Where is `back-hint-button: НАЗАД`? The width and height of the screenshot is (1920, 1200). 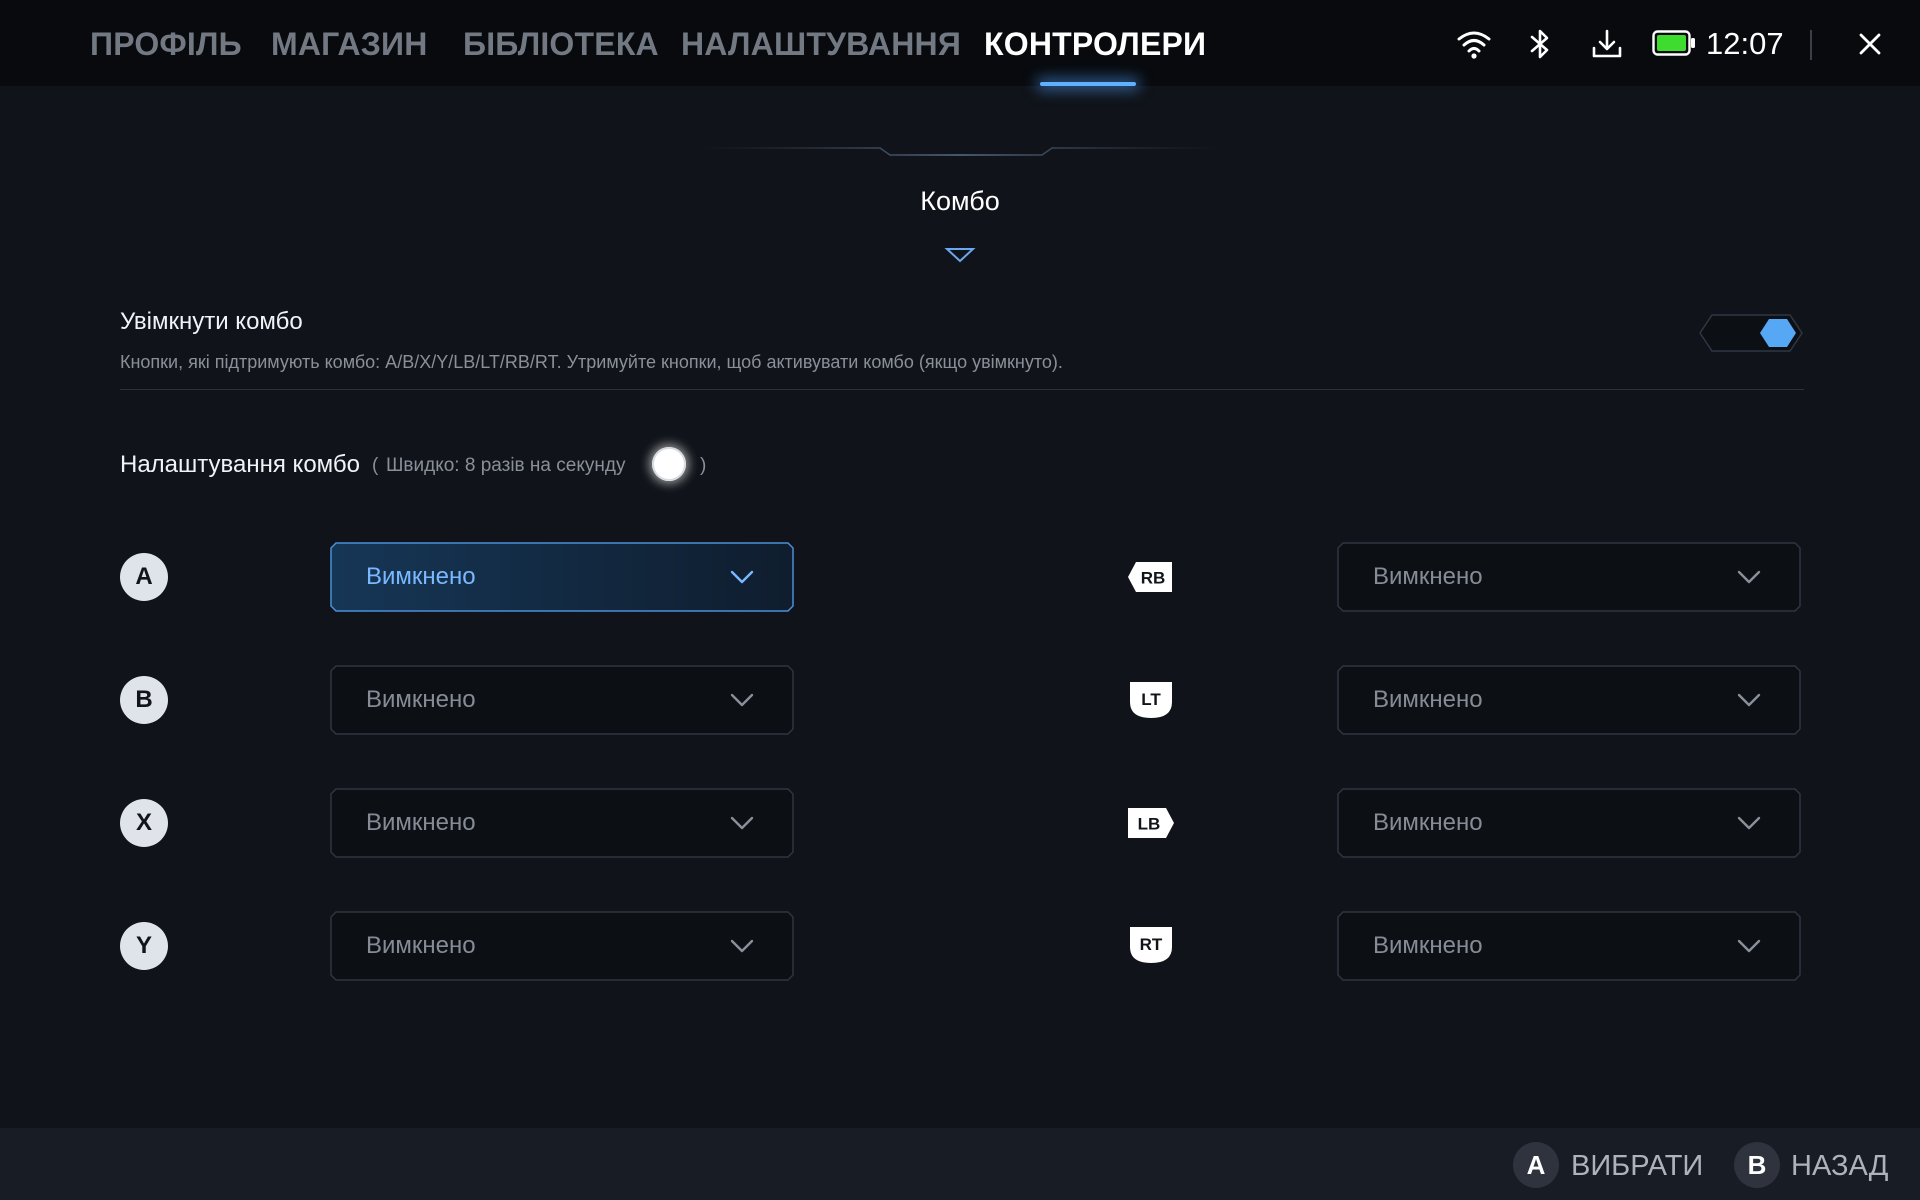
back-hint-button: НАЗАД is located at coordinates (1839, 1166).